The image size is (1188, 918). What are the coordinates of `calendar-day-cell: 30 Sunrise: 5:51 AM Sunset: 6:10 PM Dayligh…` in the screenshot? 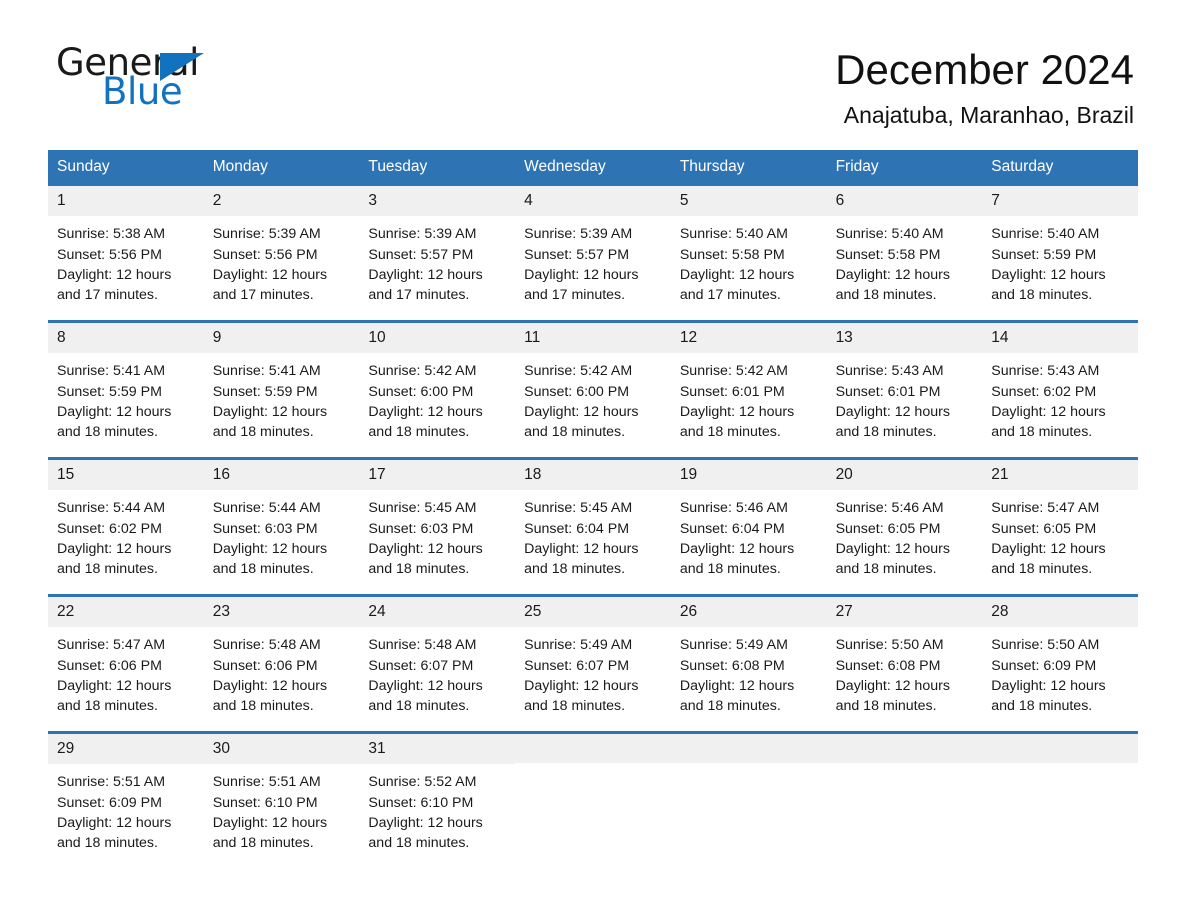 It's located at (281, 794).